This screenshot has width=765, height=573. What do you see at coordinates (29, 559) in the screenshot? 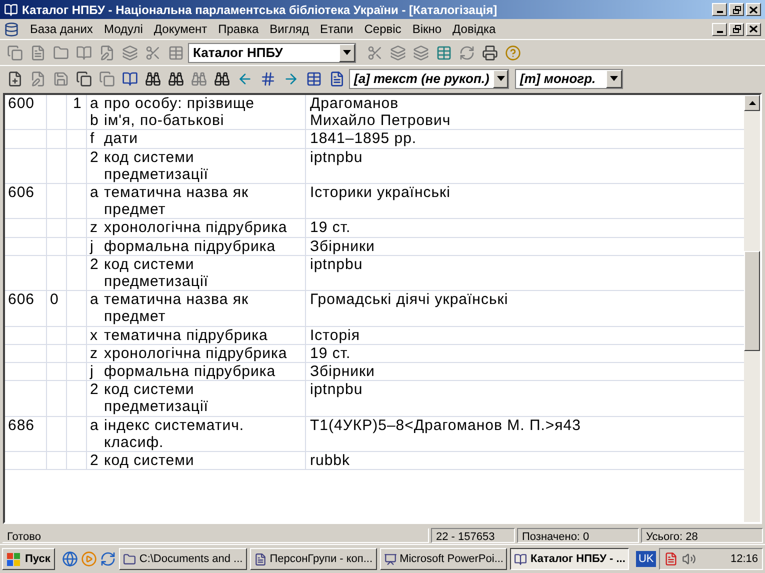
I see `start-button: Пуск` at bounding box center [29, 559].